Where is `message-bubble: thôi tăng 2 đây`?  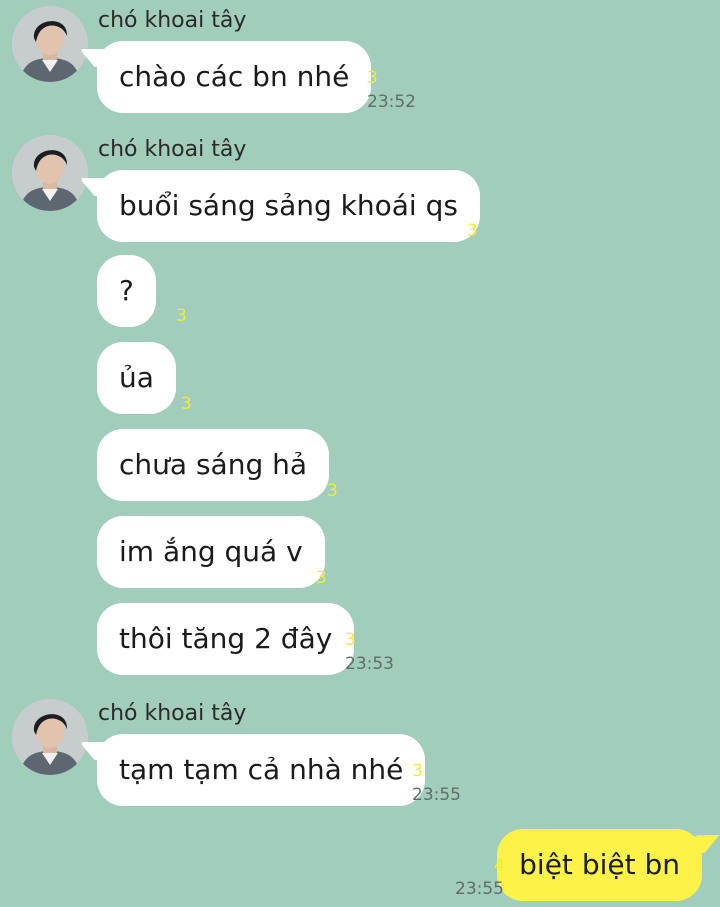 message-bubble: thôi tăng 2 đây is located at coordinates (226, 639).